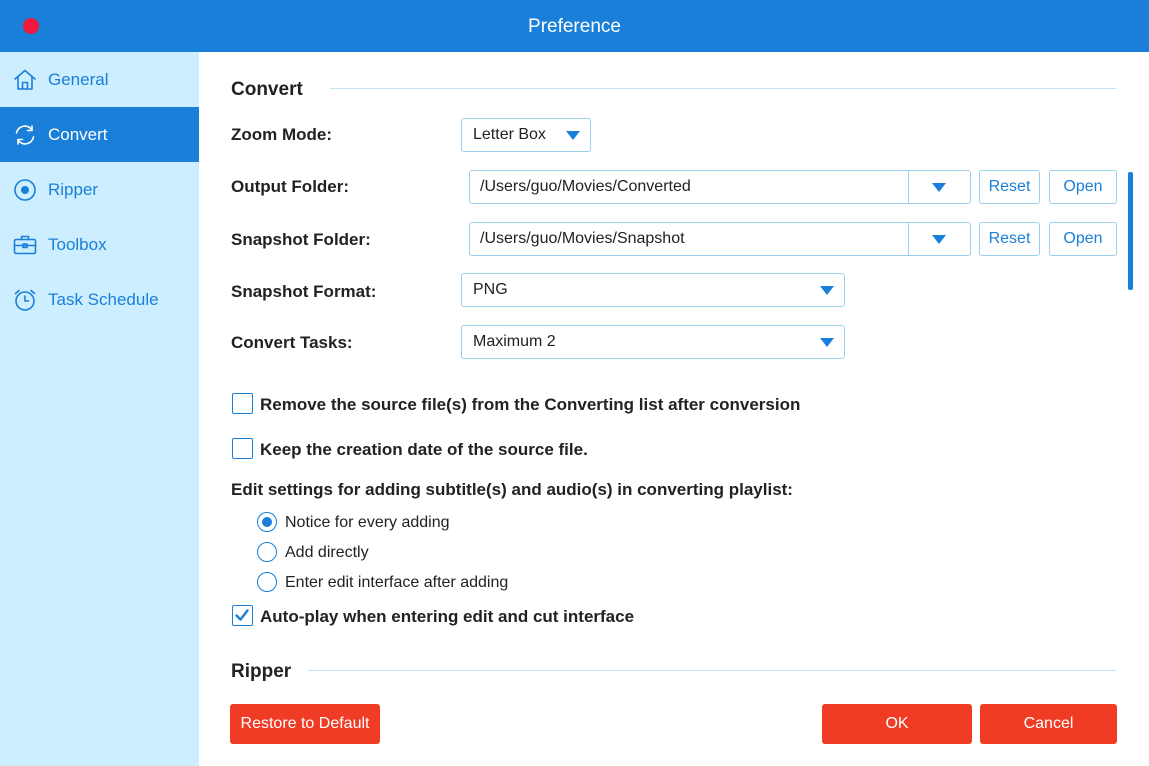 The height and width of the screenshot is (766, 1149). I want to click on title-bar: Preference, so click(574, 26).